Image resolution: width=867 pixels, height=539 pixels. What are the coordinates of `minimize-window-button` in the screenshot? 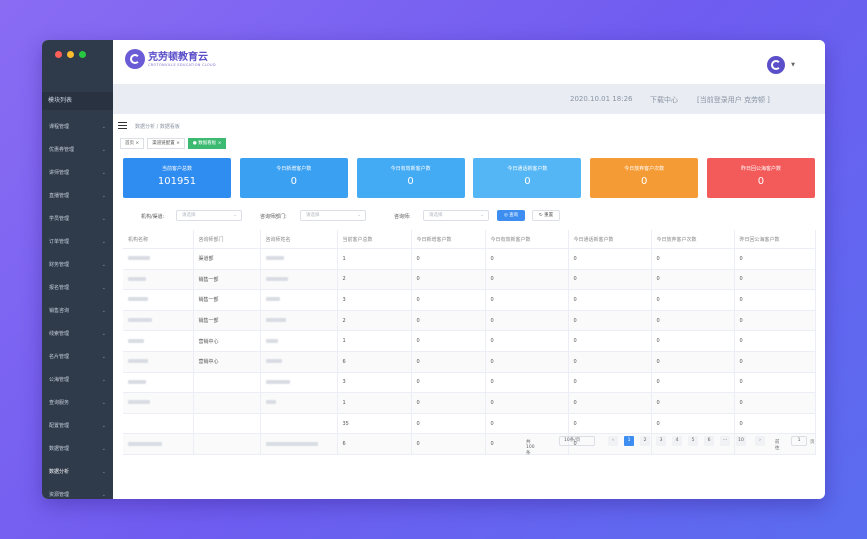 It's located at (70, 54).